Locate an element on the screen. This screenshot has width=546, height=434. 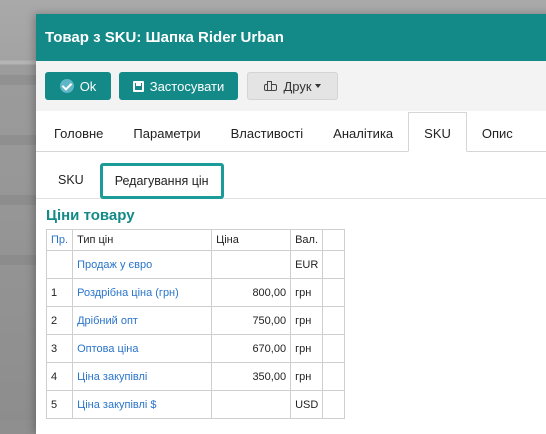
price-type-link: Продаж у євро is located at coordinates (142, 264).